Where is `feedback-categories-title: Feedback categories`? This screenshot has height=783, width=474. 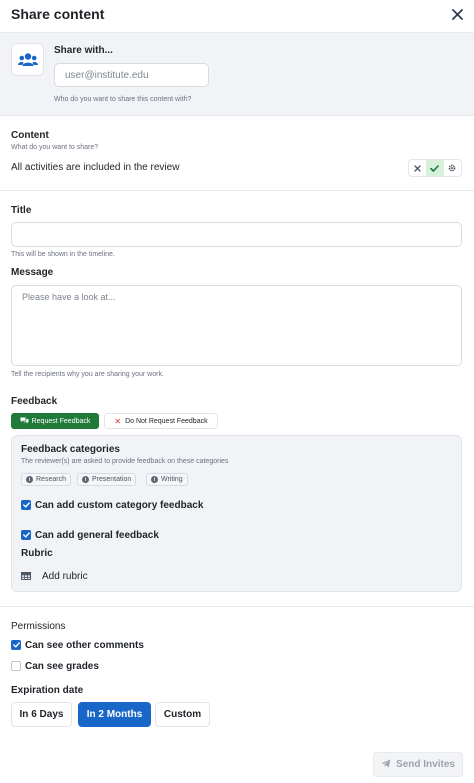
feedback-categories-title: Feedback categories is located at coordinates (70, 449).